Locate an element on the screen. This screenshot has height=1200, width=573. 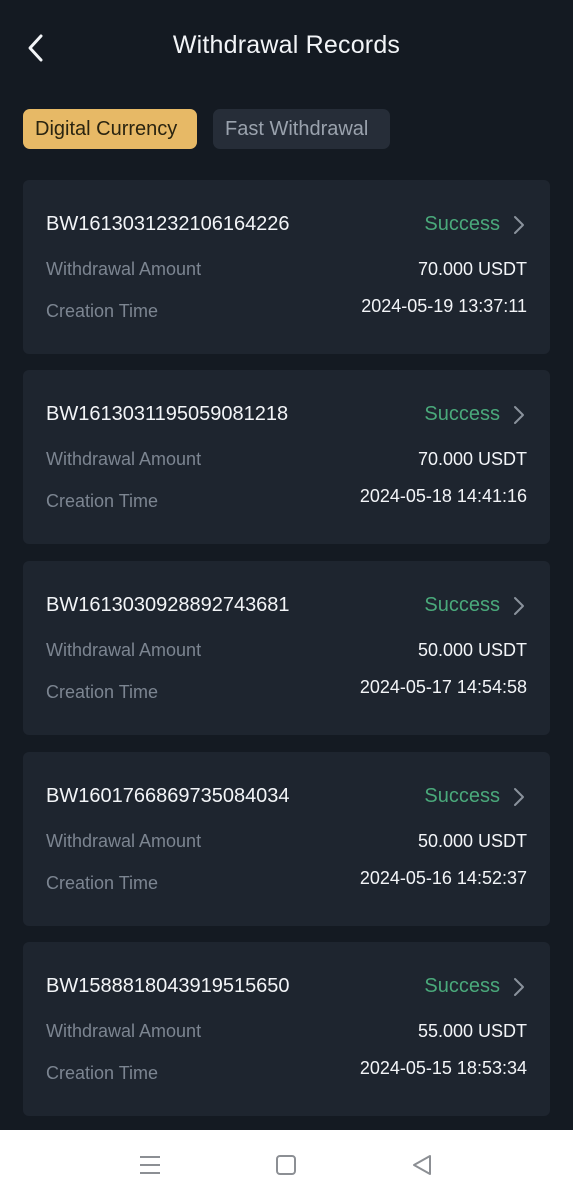
page-title: Withdrawal Records is located at coordinates (286, 45).